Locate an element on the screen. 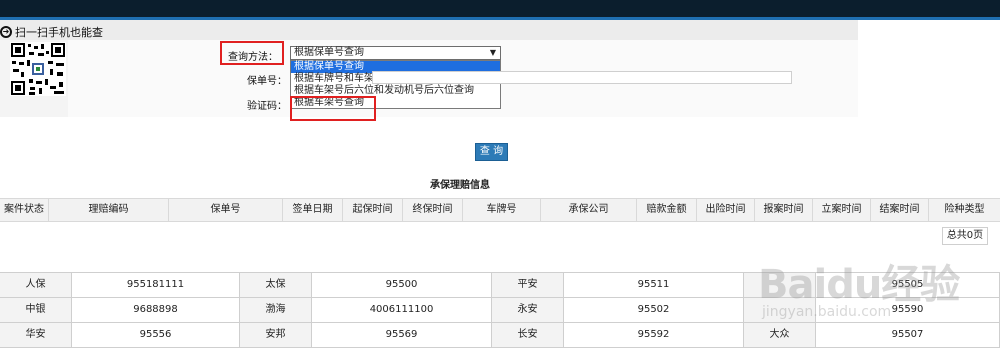 The width and height of the screenshot is (1000, 348). arrow-circle-icon: ➜ is located at coordinates (6, 32).